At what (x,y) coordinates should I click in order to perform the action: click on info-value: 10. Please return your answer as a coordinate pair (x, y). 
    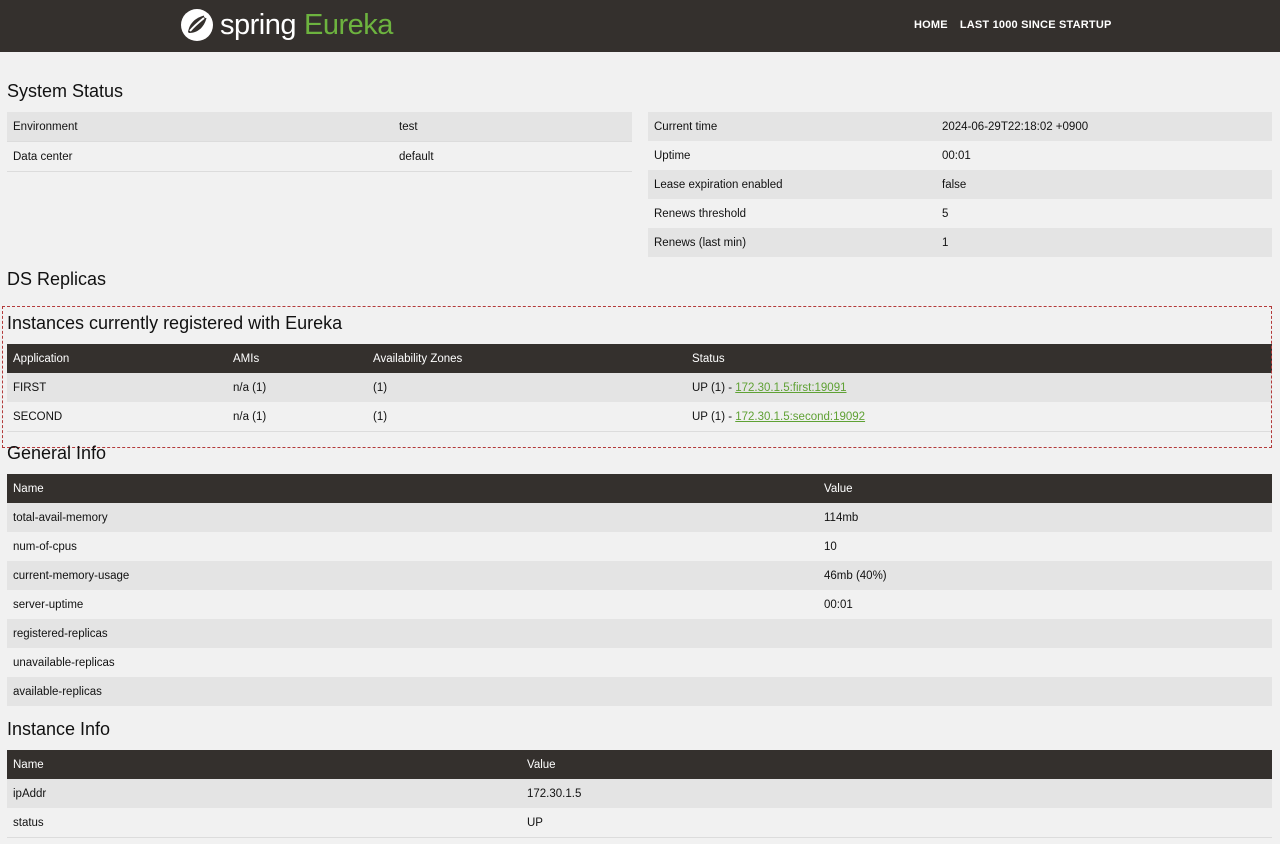
    Looking at the image, I should click on (830, 546).